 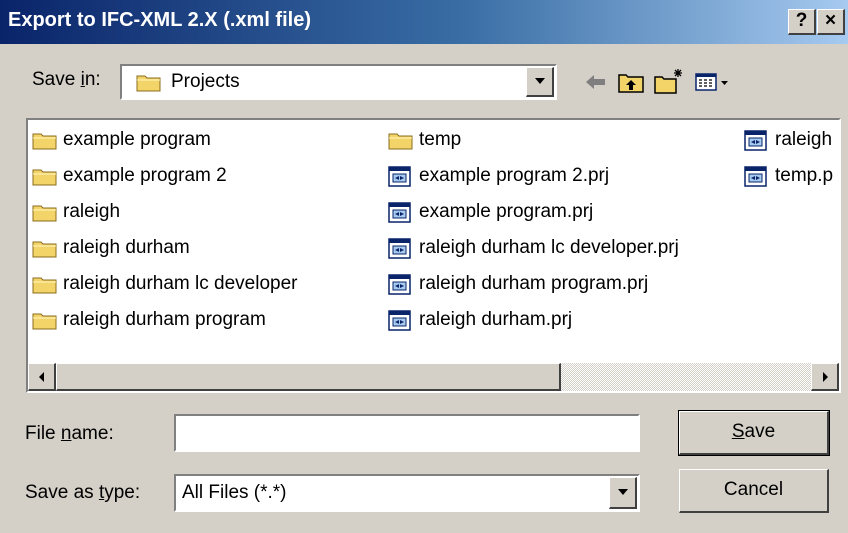 What do you see at coordinates (514, 175) in the screenshot?
I see `item-label: example program 2.prj` at bounding box center [514, 175].